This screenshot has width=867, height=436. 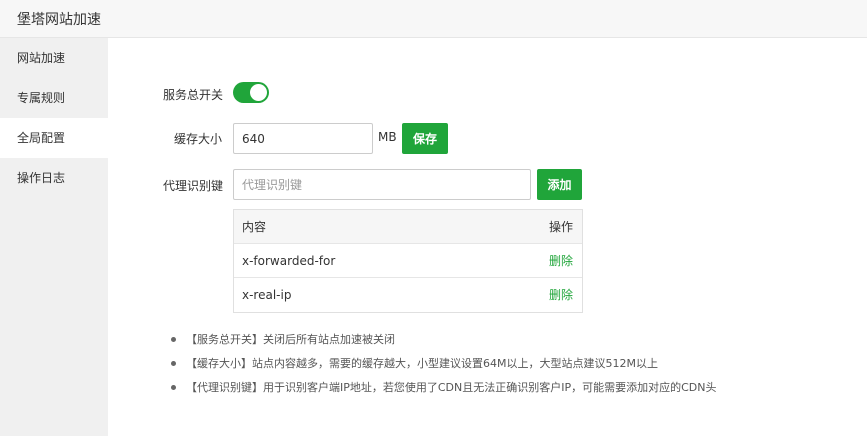 I want to click on row-content: x-real-ip, so click(x=267, y=295).